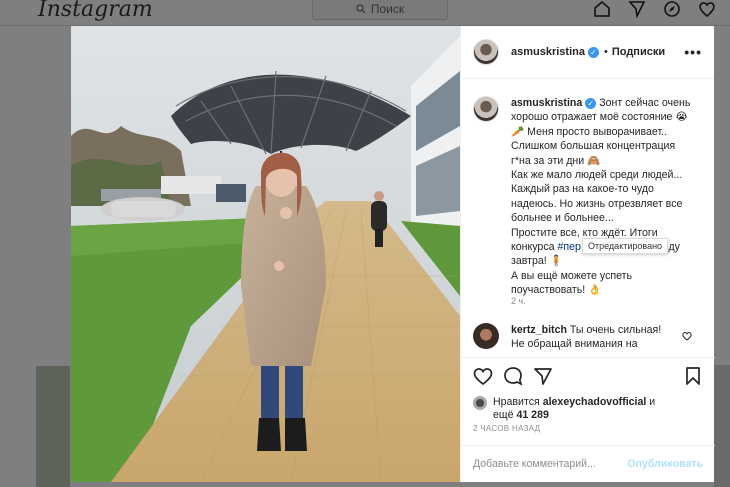 The image size is (730, 487). I want to click on verified-badge-icon: ✓, so click(593, 52).